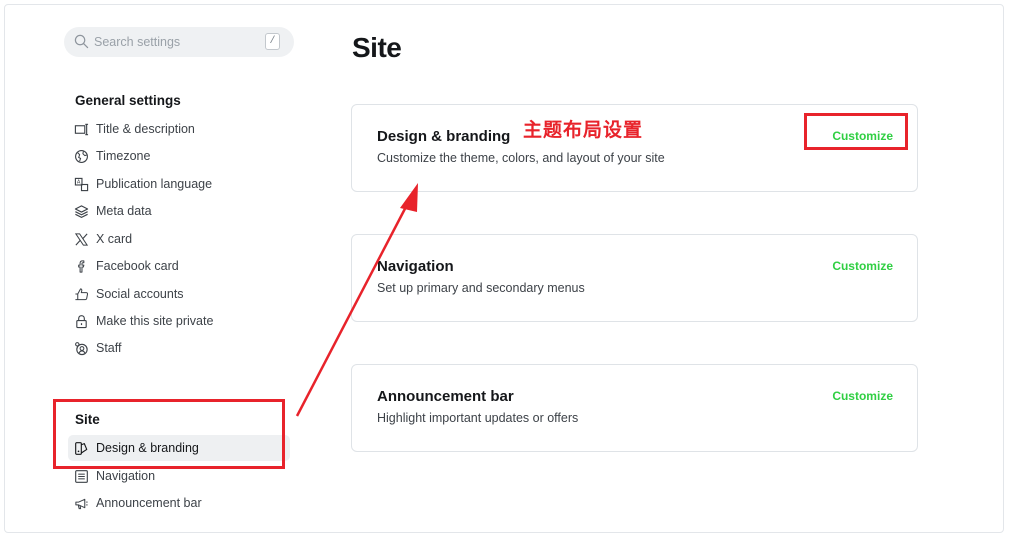 The height and width of the screenshot is (538, 1010). Describe the element at coordinates (179, 211) in the screenshot. I see `sidebar-item-meta-data: Meta data` at that location.